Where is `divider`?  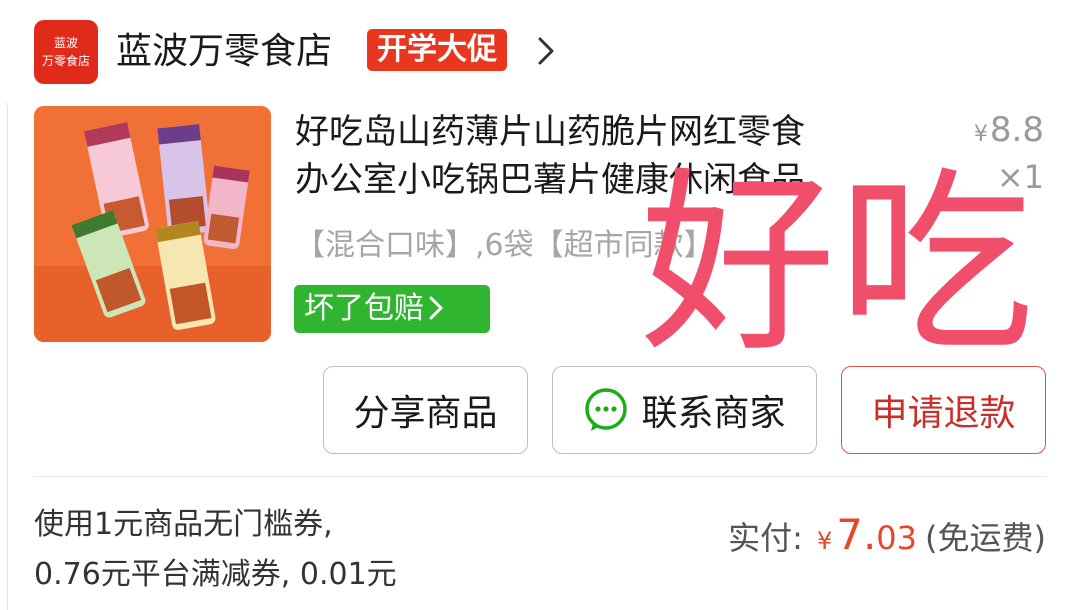 divider is located at coordinates (540, 476).